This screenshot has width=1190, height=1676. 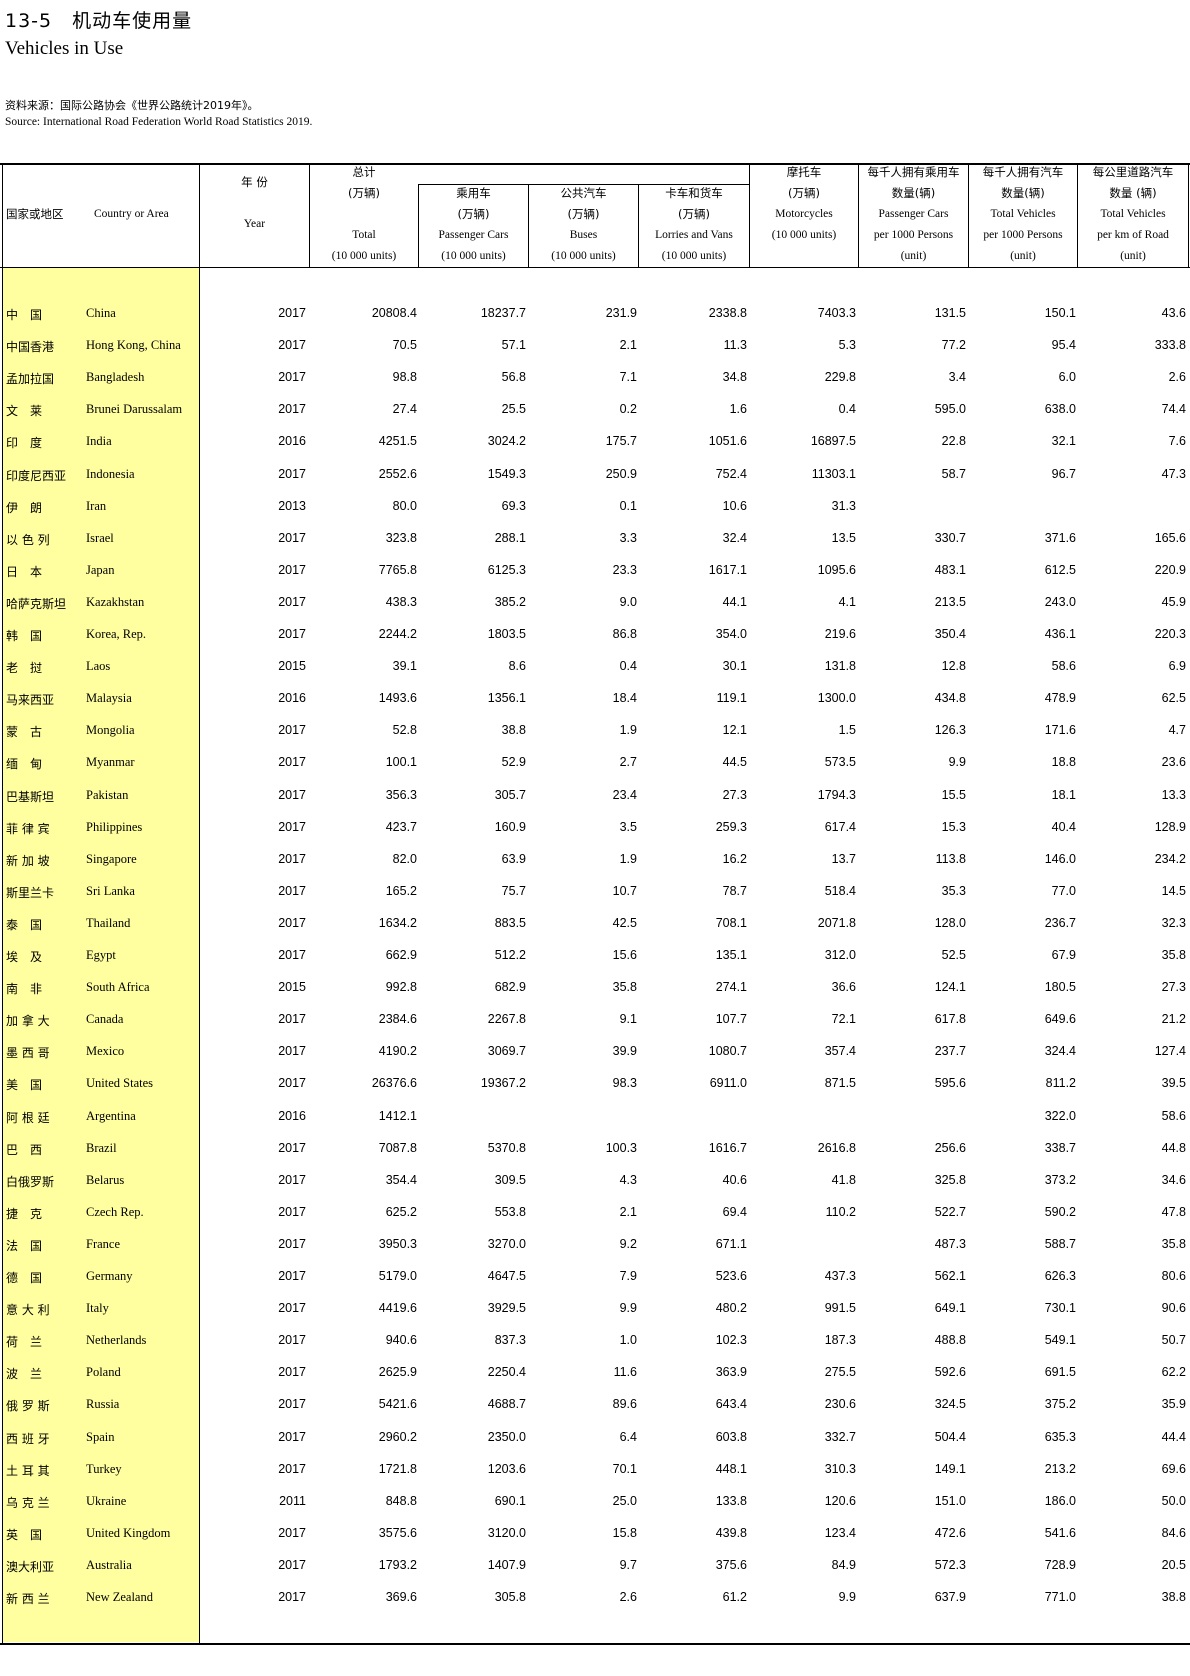 I want to click on header-pcar-en2: per 1000 Persons, so click(x=913, y=235).